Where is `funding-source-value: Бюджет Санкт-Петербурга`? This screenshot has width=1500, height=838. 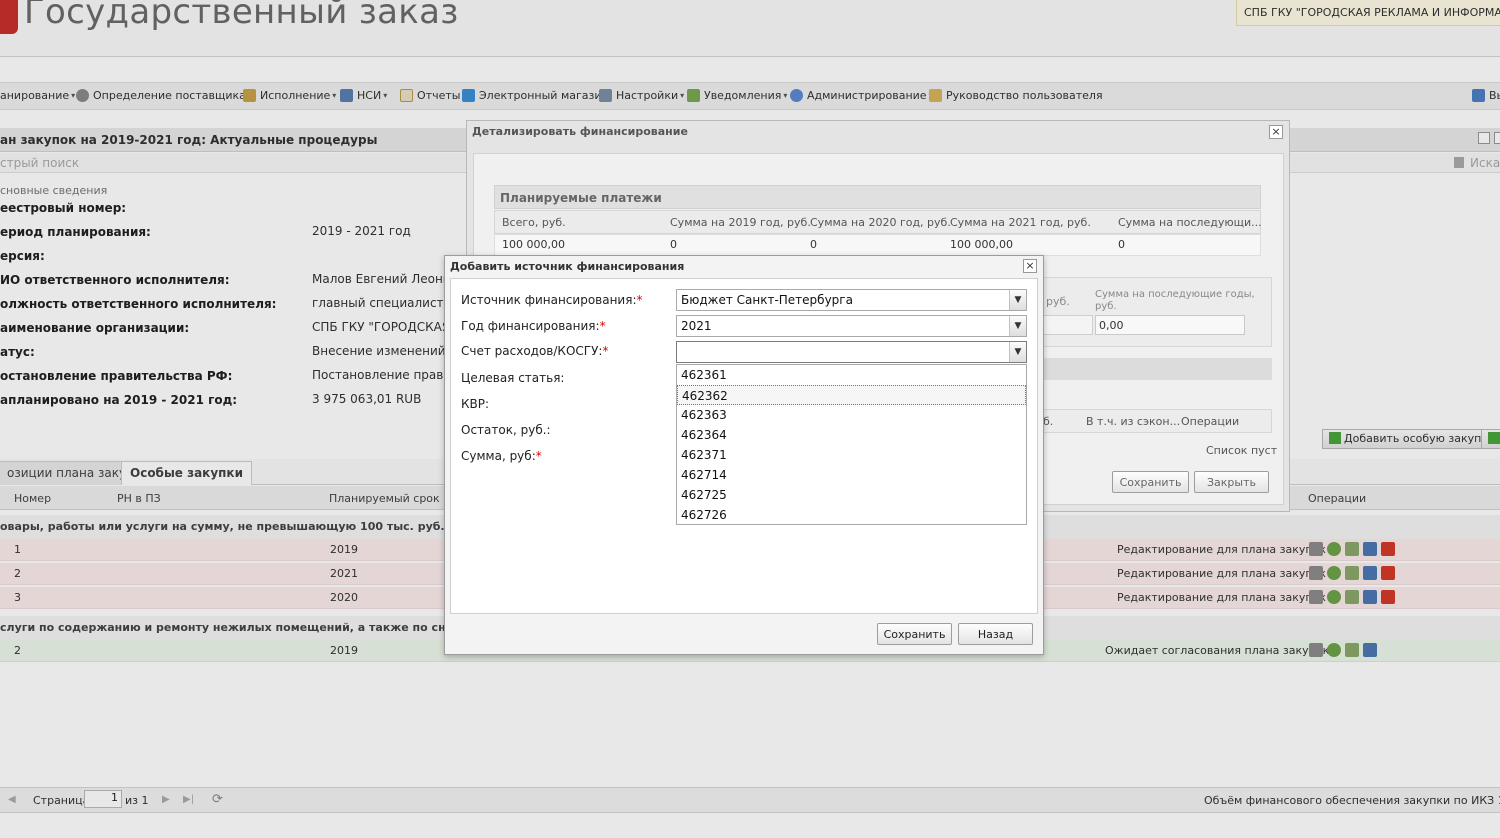
funding-source-value: Бюджет Санкт-Петербурга is located at coordinates (767, 300).